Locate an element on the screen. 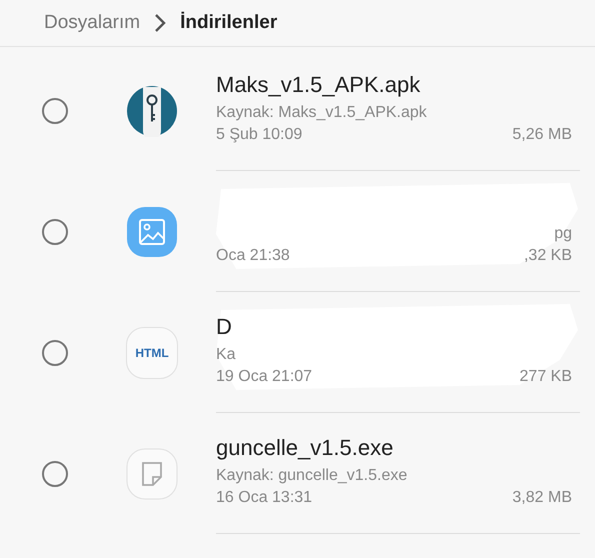 The width and height of the screenshot is (595, 558). file-name: D is located at coordinates (224, 327).